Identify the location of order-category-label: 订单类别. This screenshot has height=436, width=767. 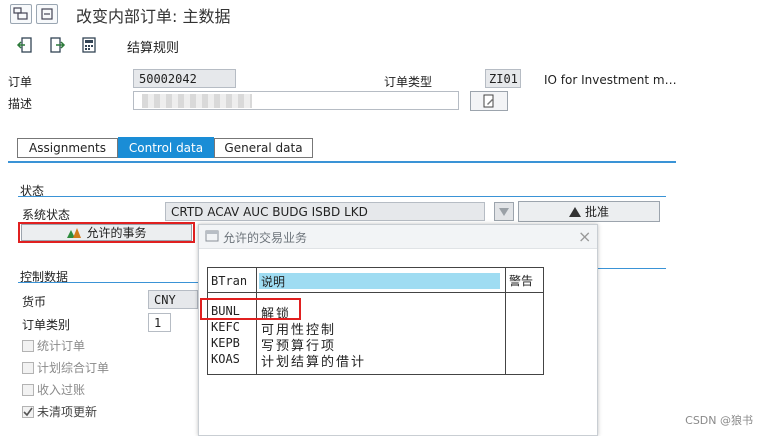
(46, 325).